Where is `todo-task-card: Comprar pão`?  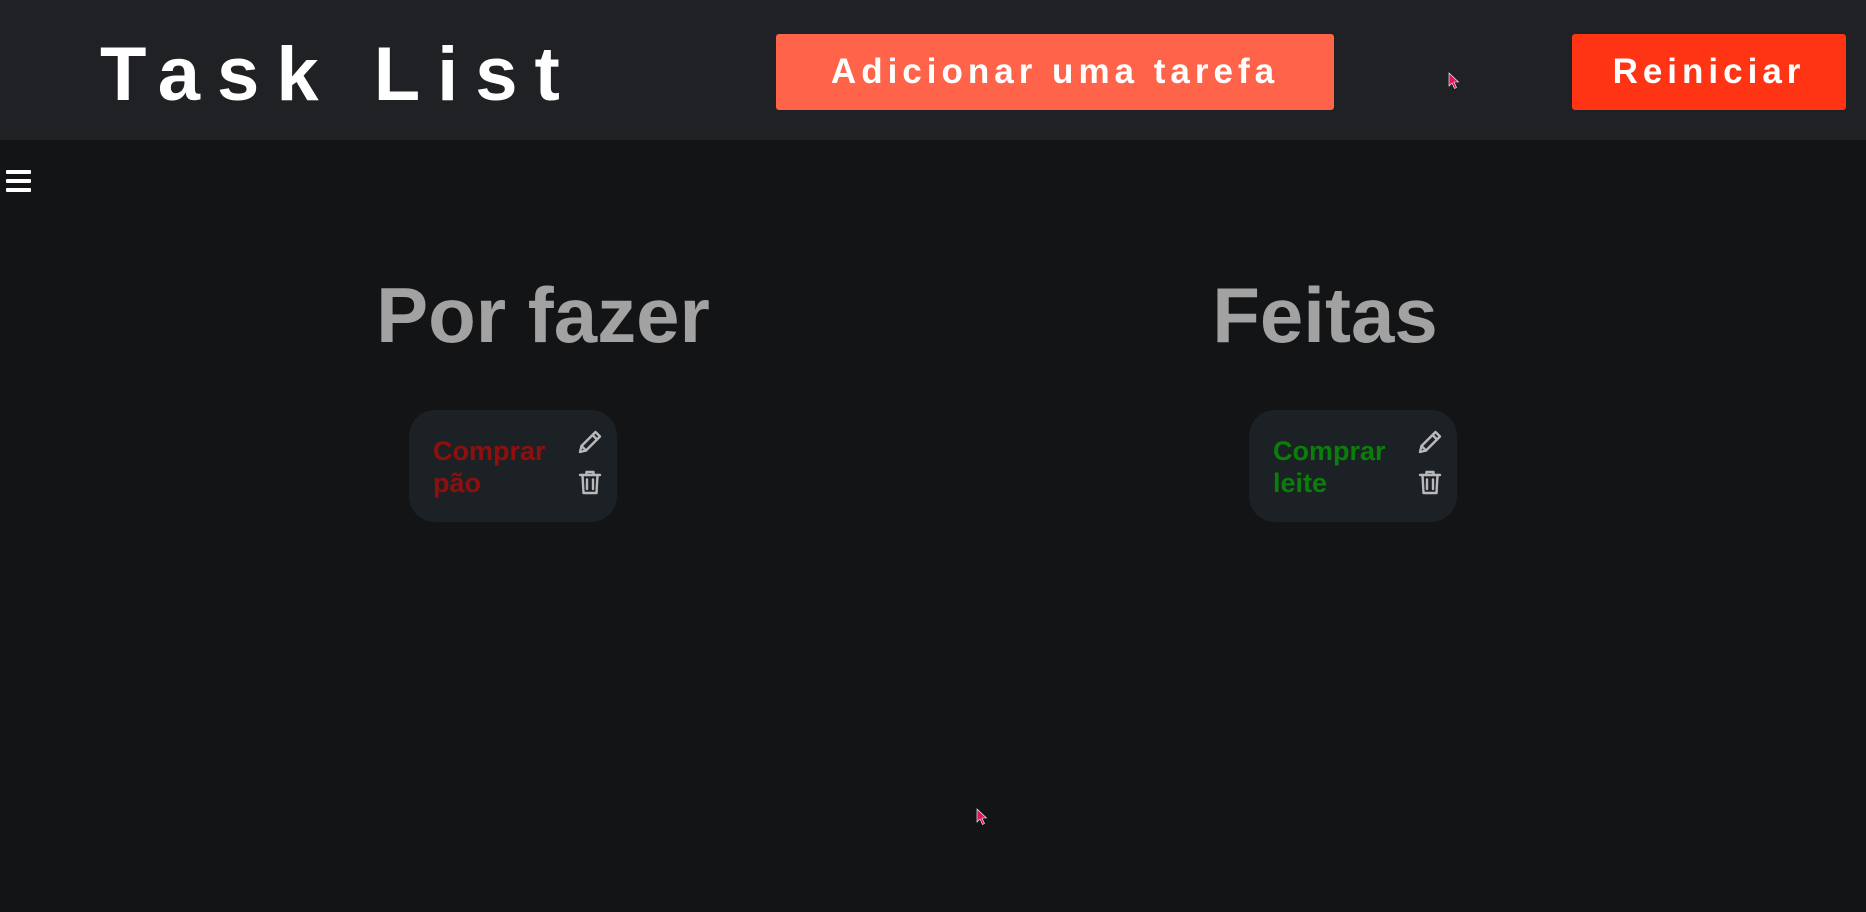 todo-task-card: Comprar pão is located at coordinates (513, 466).